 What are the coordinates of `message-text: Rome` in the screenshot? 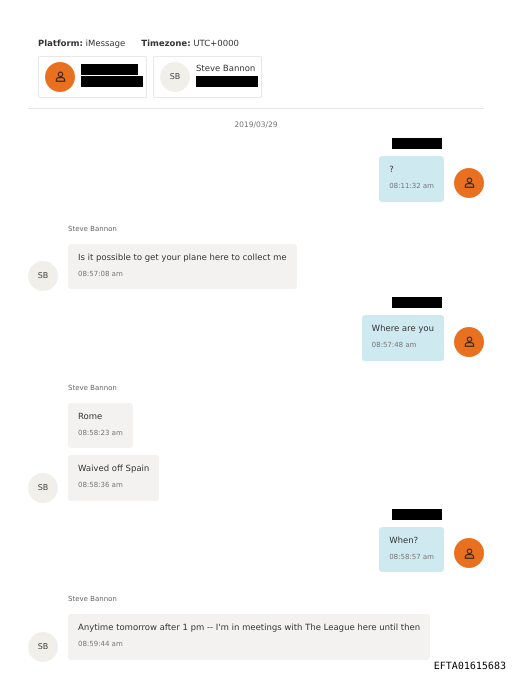 It's located at (91, 417).